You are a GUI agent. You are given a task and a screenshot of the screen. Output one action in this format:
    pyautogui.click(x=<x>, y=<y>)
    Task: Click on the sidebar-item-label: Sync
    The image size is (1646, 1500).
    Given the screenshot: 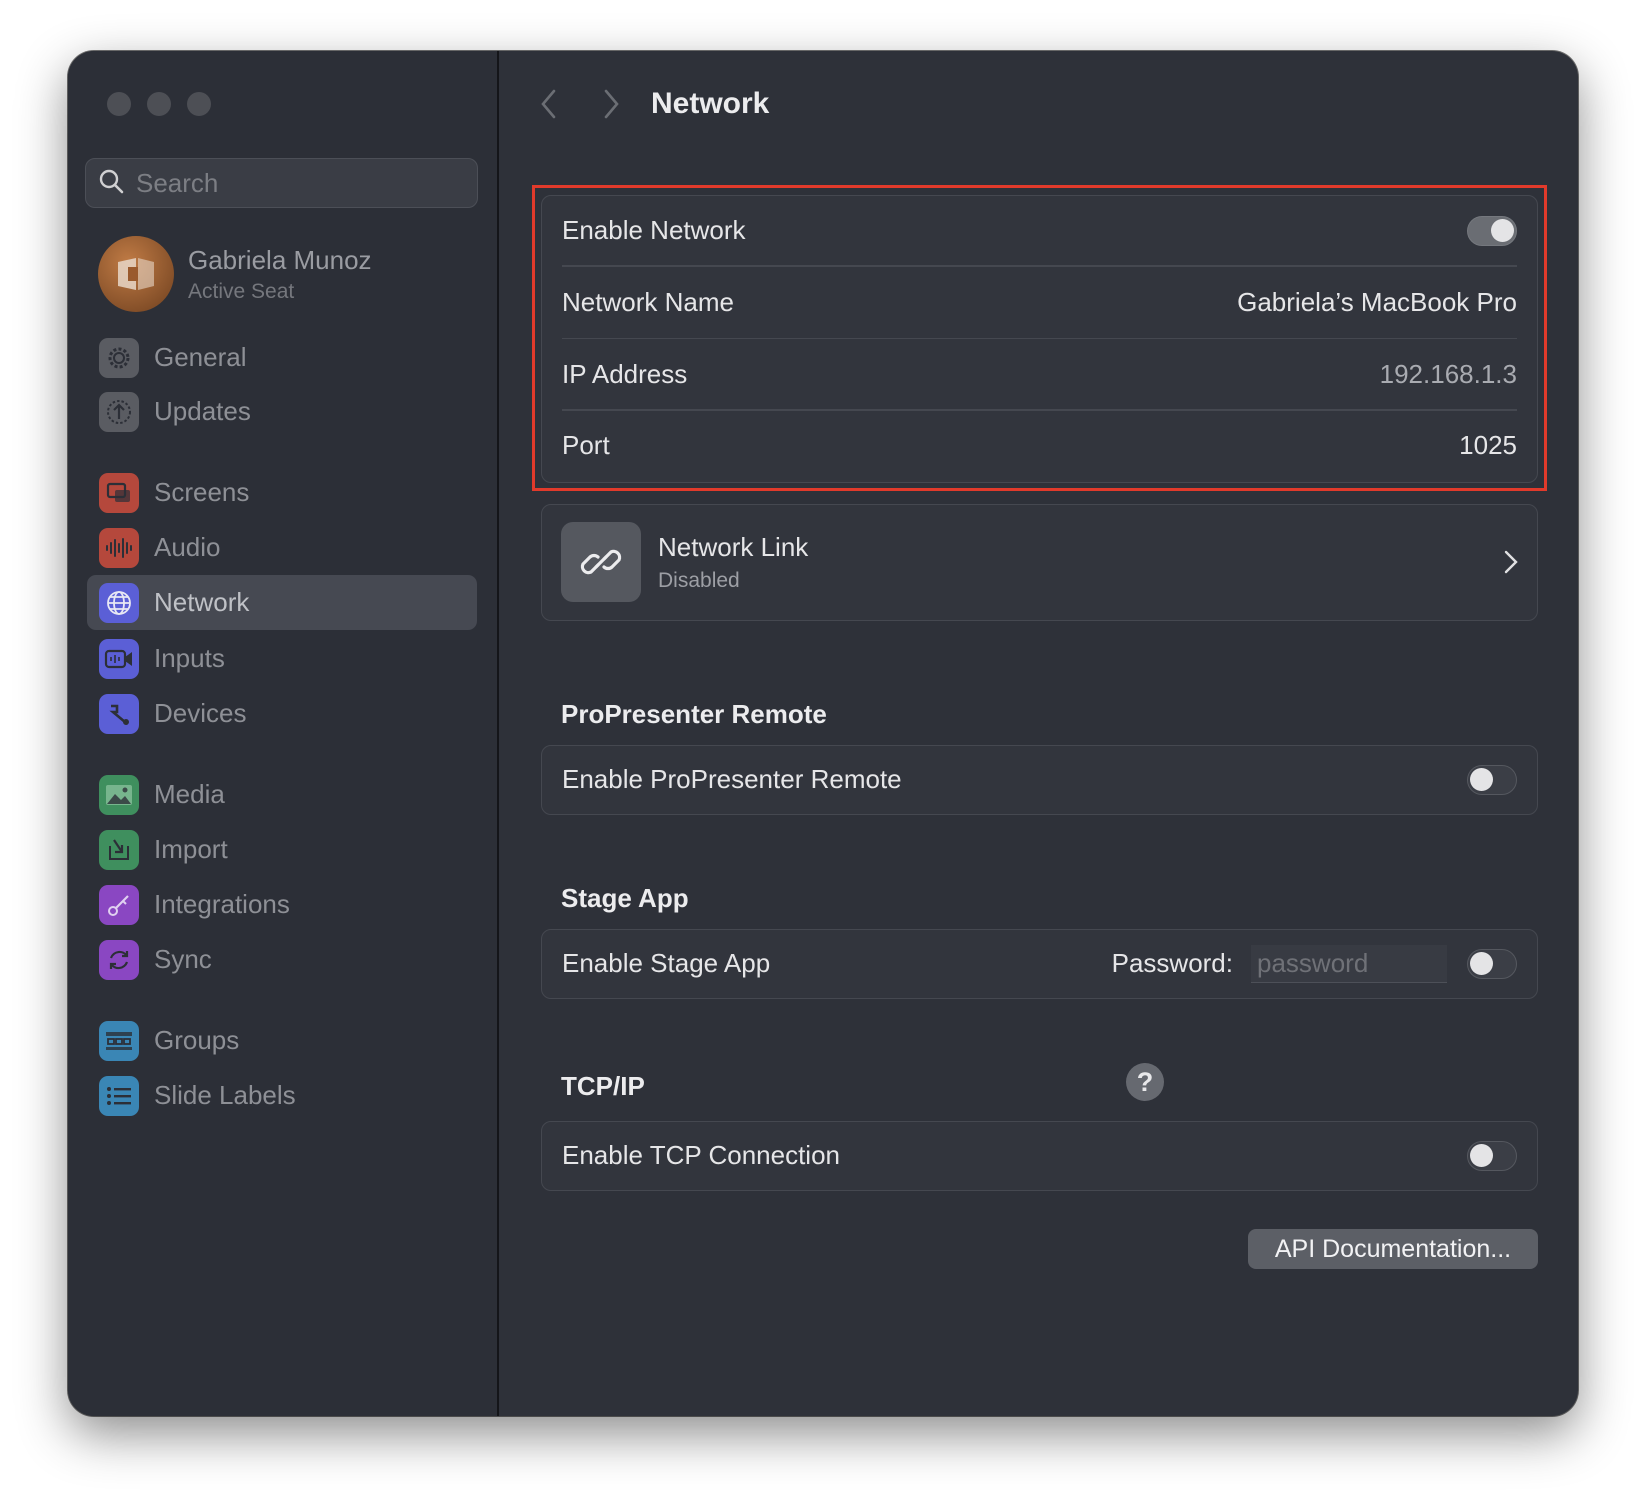 What is the action you would take?
    pyautogui.click(x=183, y=959)
    